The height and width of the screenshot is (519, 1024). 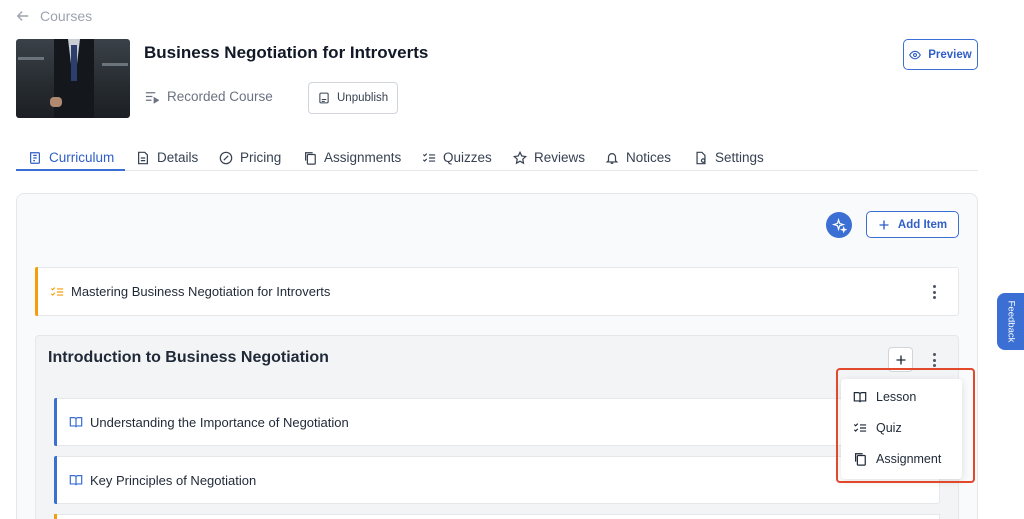 What do you see at coordinates (286, 52) in the screenshot?
I see `course-title: Business Negotiation for Introverts` at bounding box center [286, 52].